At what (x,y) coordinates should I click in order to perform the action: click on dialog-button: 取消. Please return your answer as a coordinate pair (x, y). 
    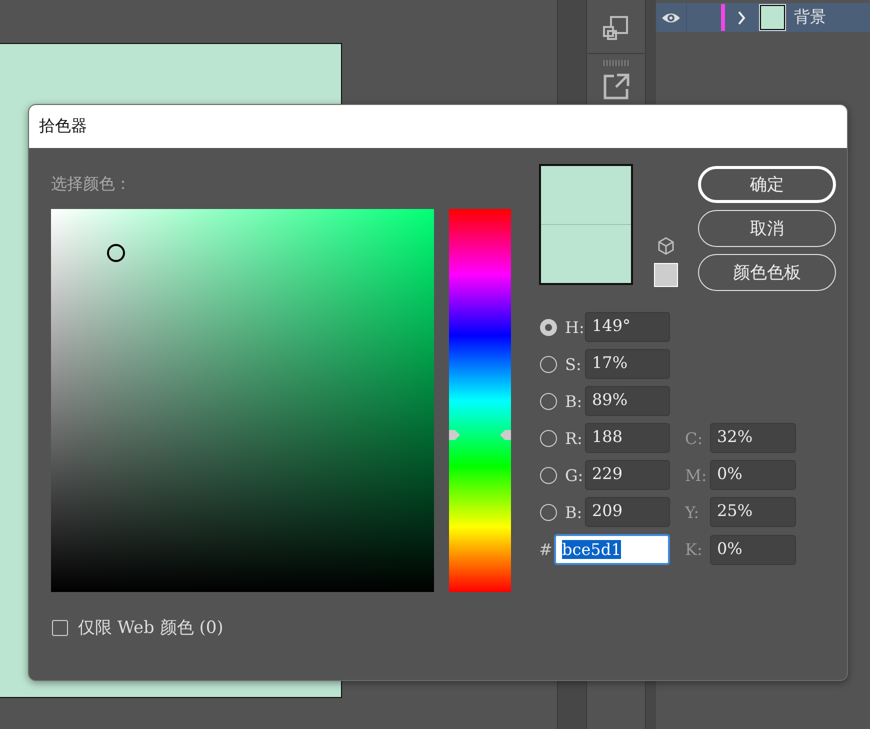
    Looking at the image, I should click on (767, 228).